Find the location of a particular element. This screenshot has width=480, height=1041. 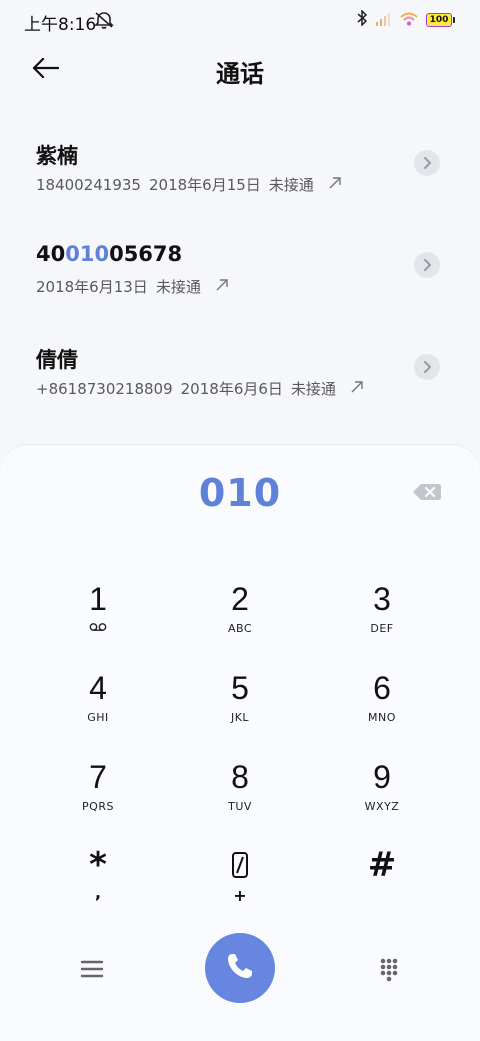

menu-button is located at coordinates (92, 969).